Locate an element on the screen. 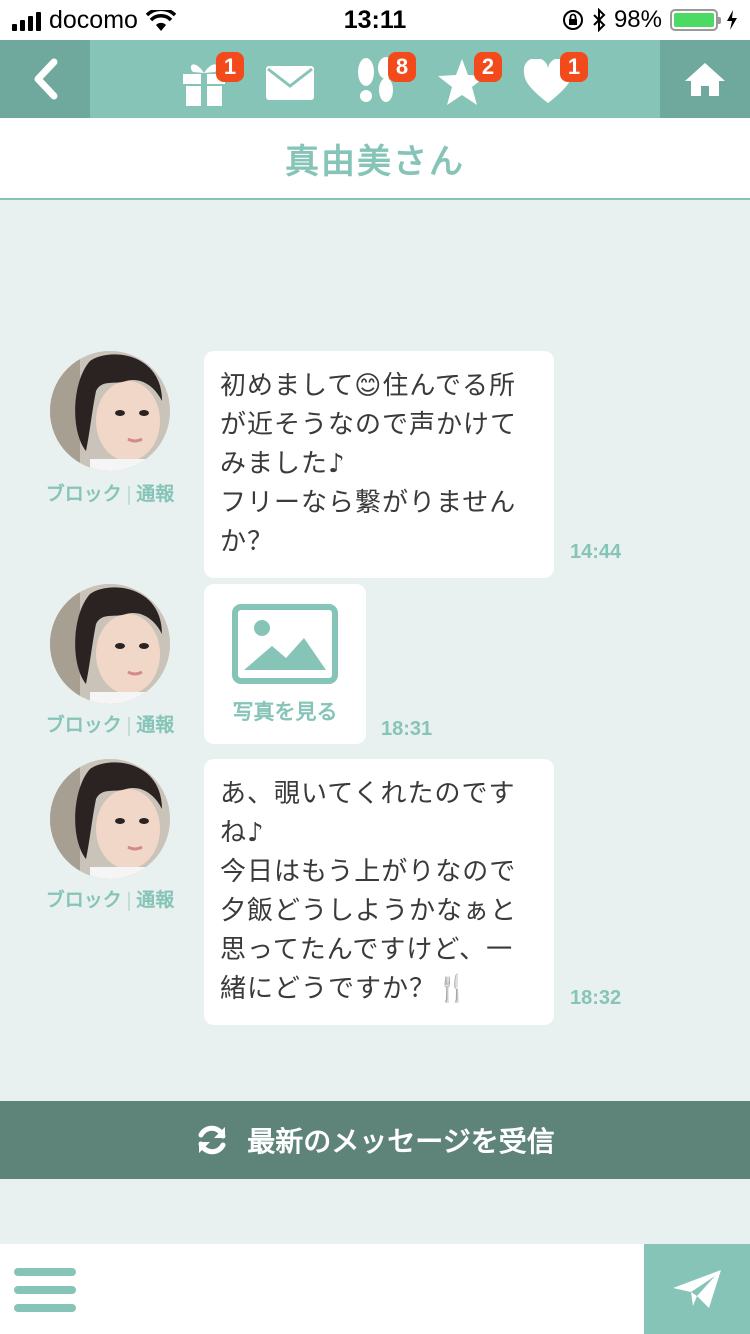 The height and width of the screenshot is (1334, 750). charging-icon is located at coordinates (732, 20).